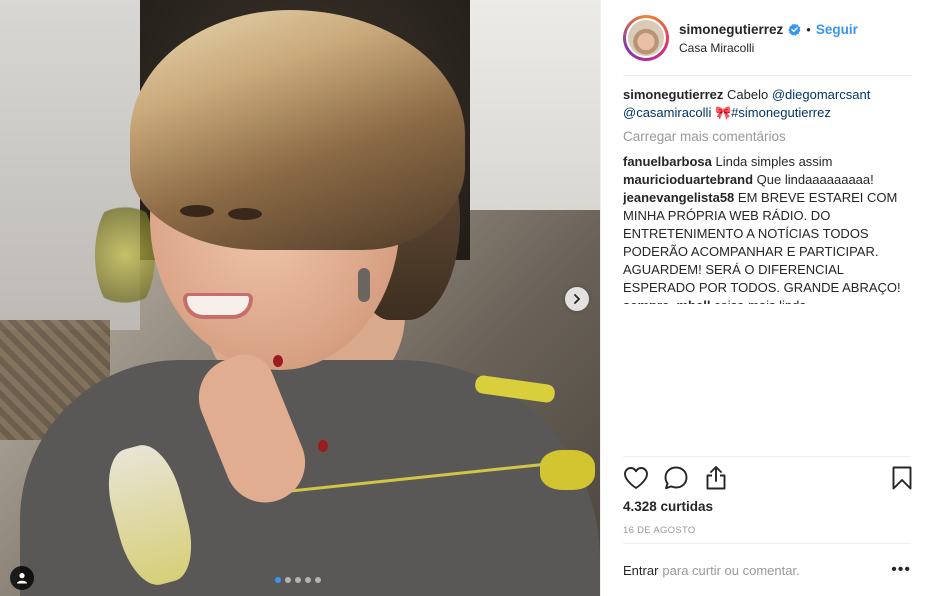 This screenshot has width=933, height=596. What do you see at coordinates (767, 456) in the screenshot?
I see `actions-divider` at bounding box center [767, 456].